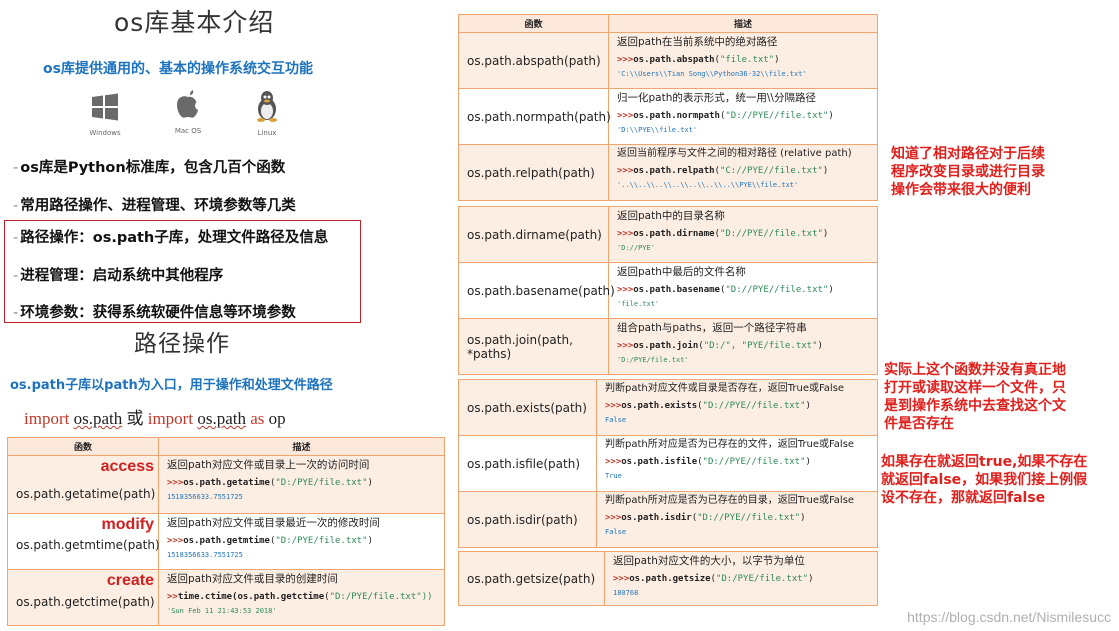 The width and height of the screenshot is (1119, 631). What do you see at coordinates (127, 524) in the screenshot?
I see `modify-tag: modify` at bounding box center [127, 524].